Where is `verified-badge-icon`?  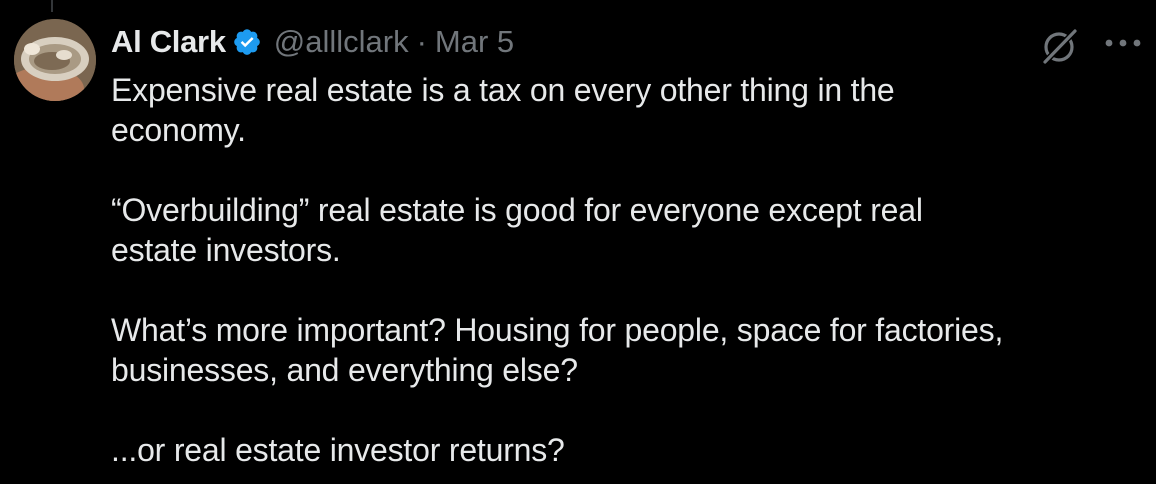 verified-badge-icon is located at coordinates (247, 42).